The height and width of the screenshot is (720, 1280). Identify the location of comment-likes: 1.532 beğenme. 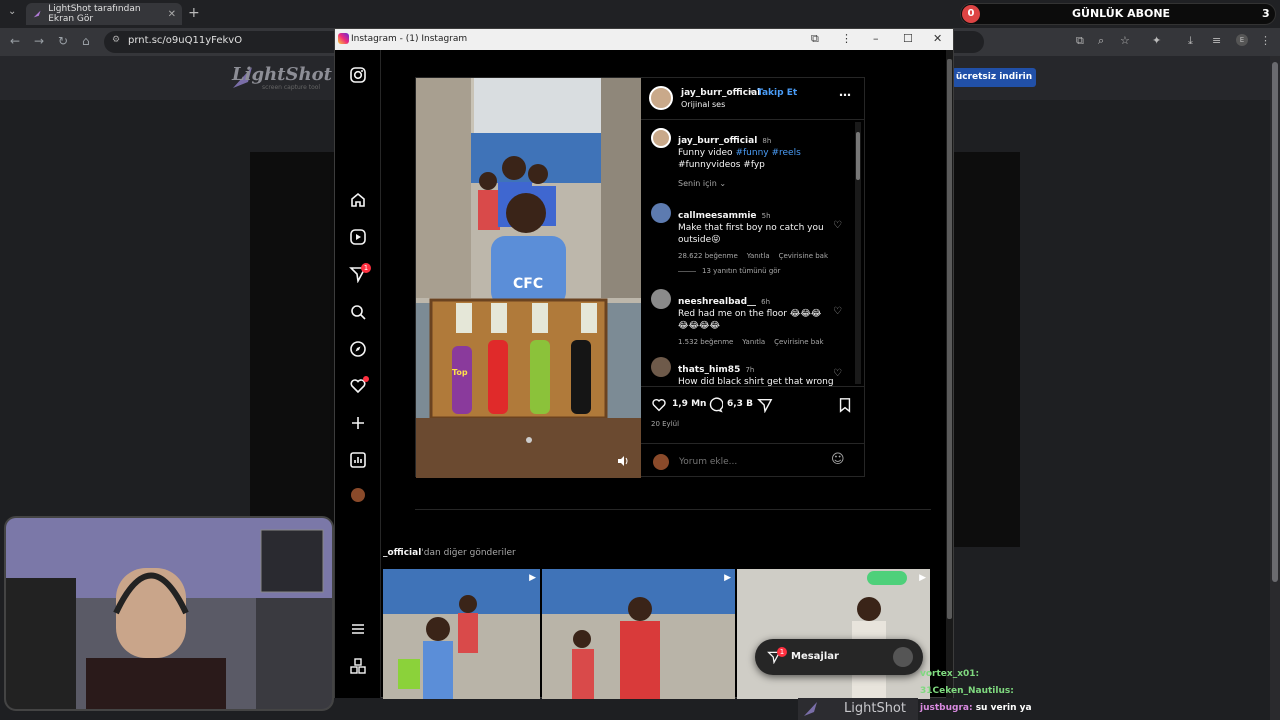
(705, 342).